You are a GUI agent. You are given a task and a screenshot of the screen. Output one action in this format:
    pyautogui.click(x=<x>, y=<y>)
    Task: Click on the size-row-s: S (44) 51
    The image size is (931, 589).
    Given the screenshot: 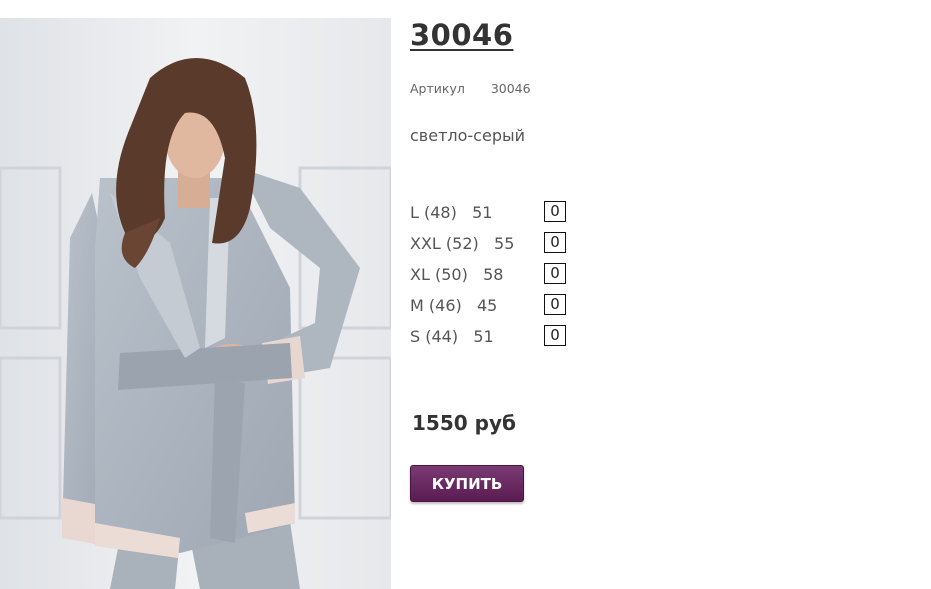 What is the action you would take?
    pyautogui.click(x=510, y=340)
    